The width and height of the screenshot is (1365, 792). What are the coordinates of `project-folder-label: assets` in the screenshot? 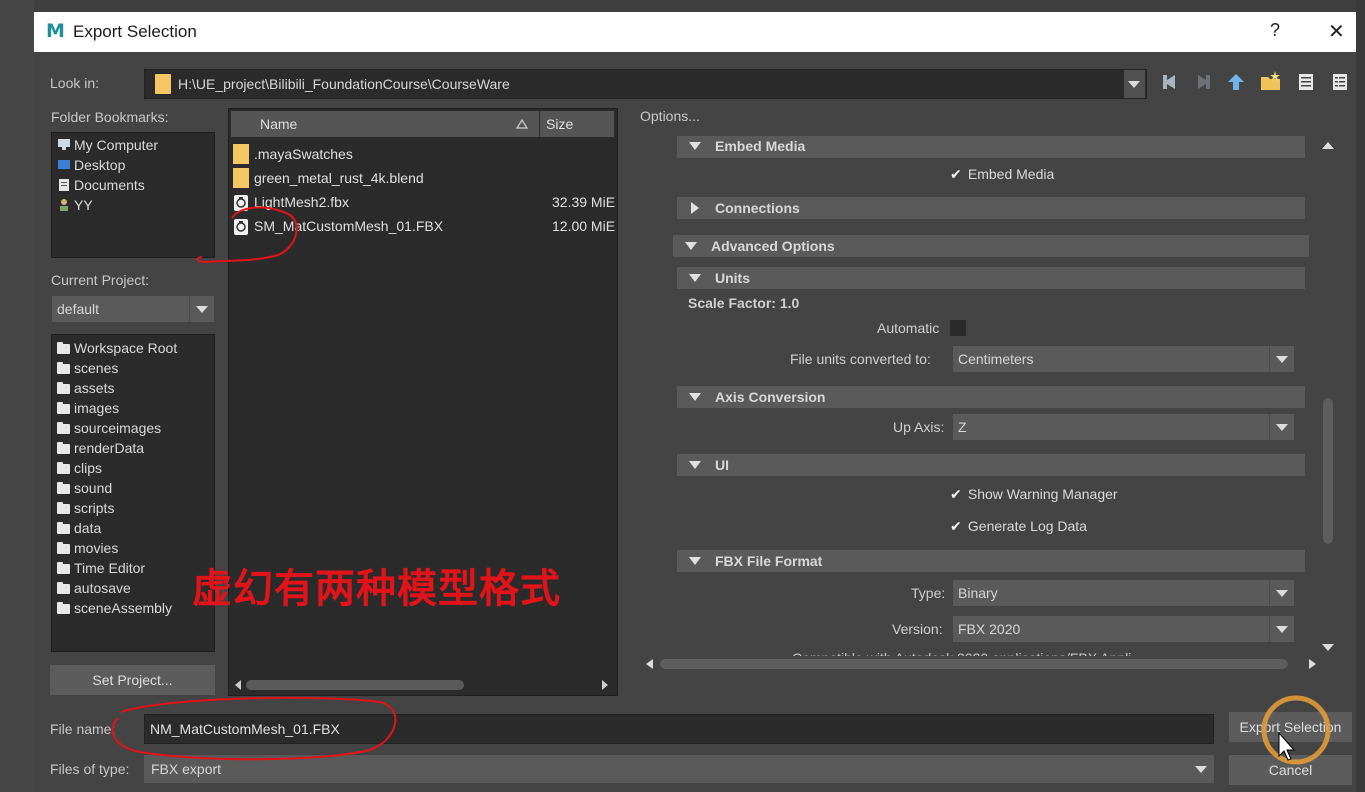 It's located at (94, 388).